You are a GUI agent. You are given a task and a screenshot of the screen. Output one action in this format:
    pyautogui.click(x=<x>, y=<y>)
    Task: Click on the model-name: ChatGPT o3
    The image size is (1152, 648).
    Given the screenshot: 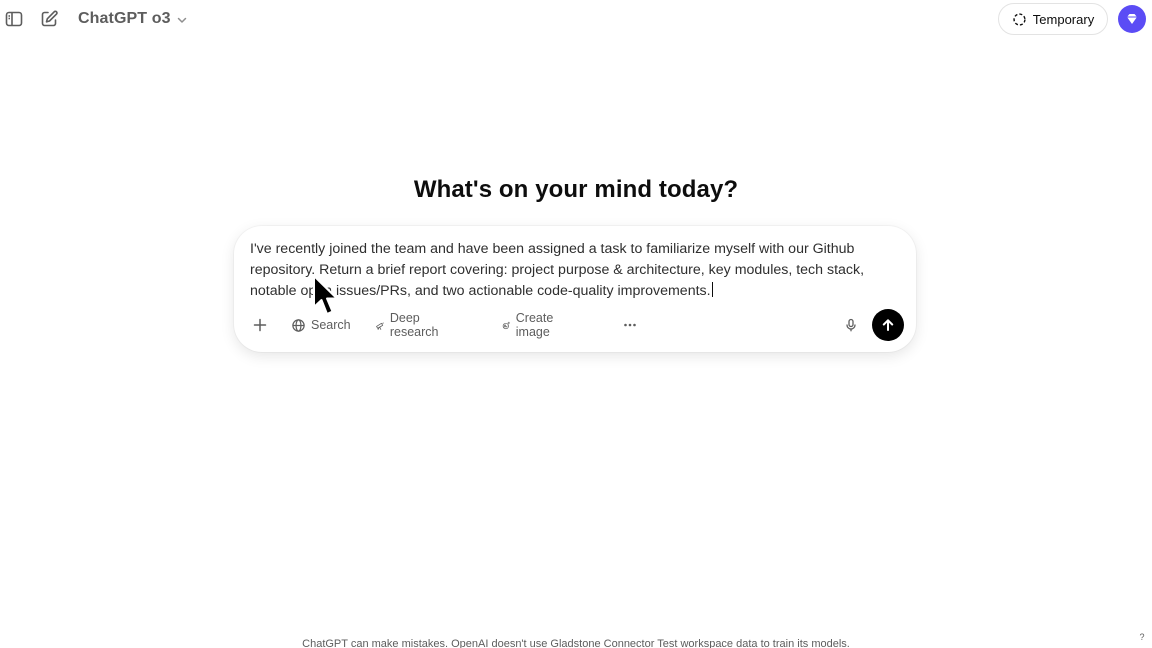 What is the action you would take?
    pyautogui.click(x=124, y=18)
    